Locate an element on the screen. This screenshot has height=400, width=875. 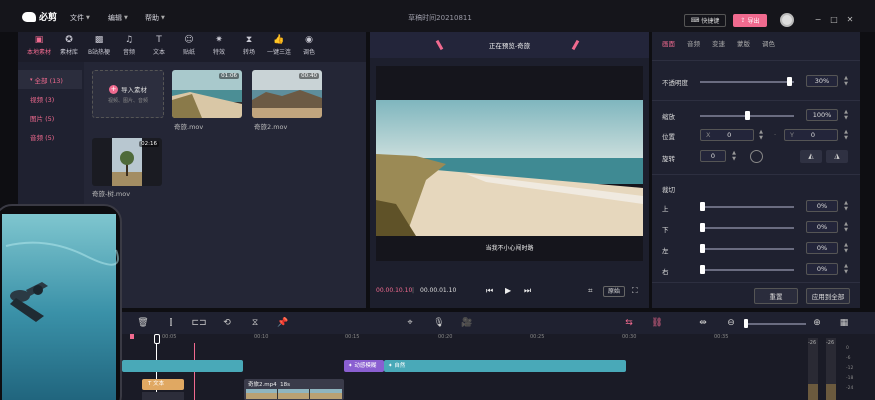
position-x-field: X0 is located at coordinates (727, 135).